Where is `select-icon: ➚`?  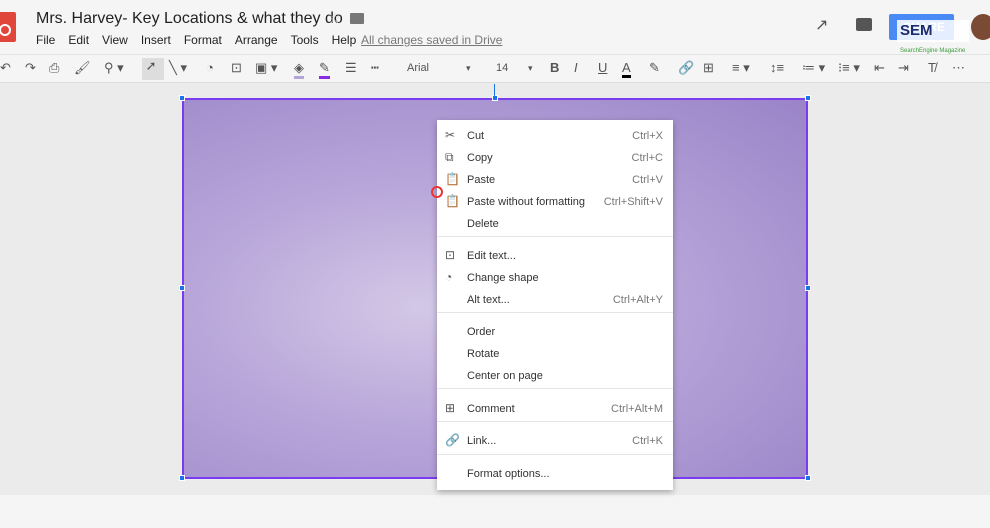 select-icon: ➚ is located at coordinates (153, 69).